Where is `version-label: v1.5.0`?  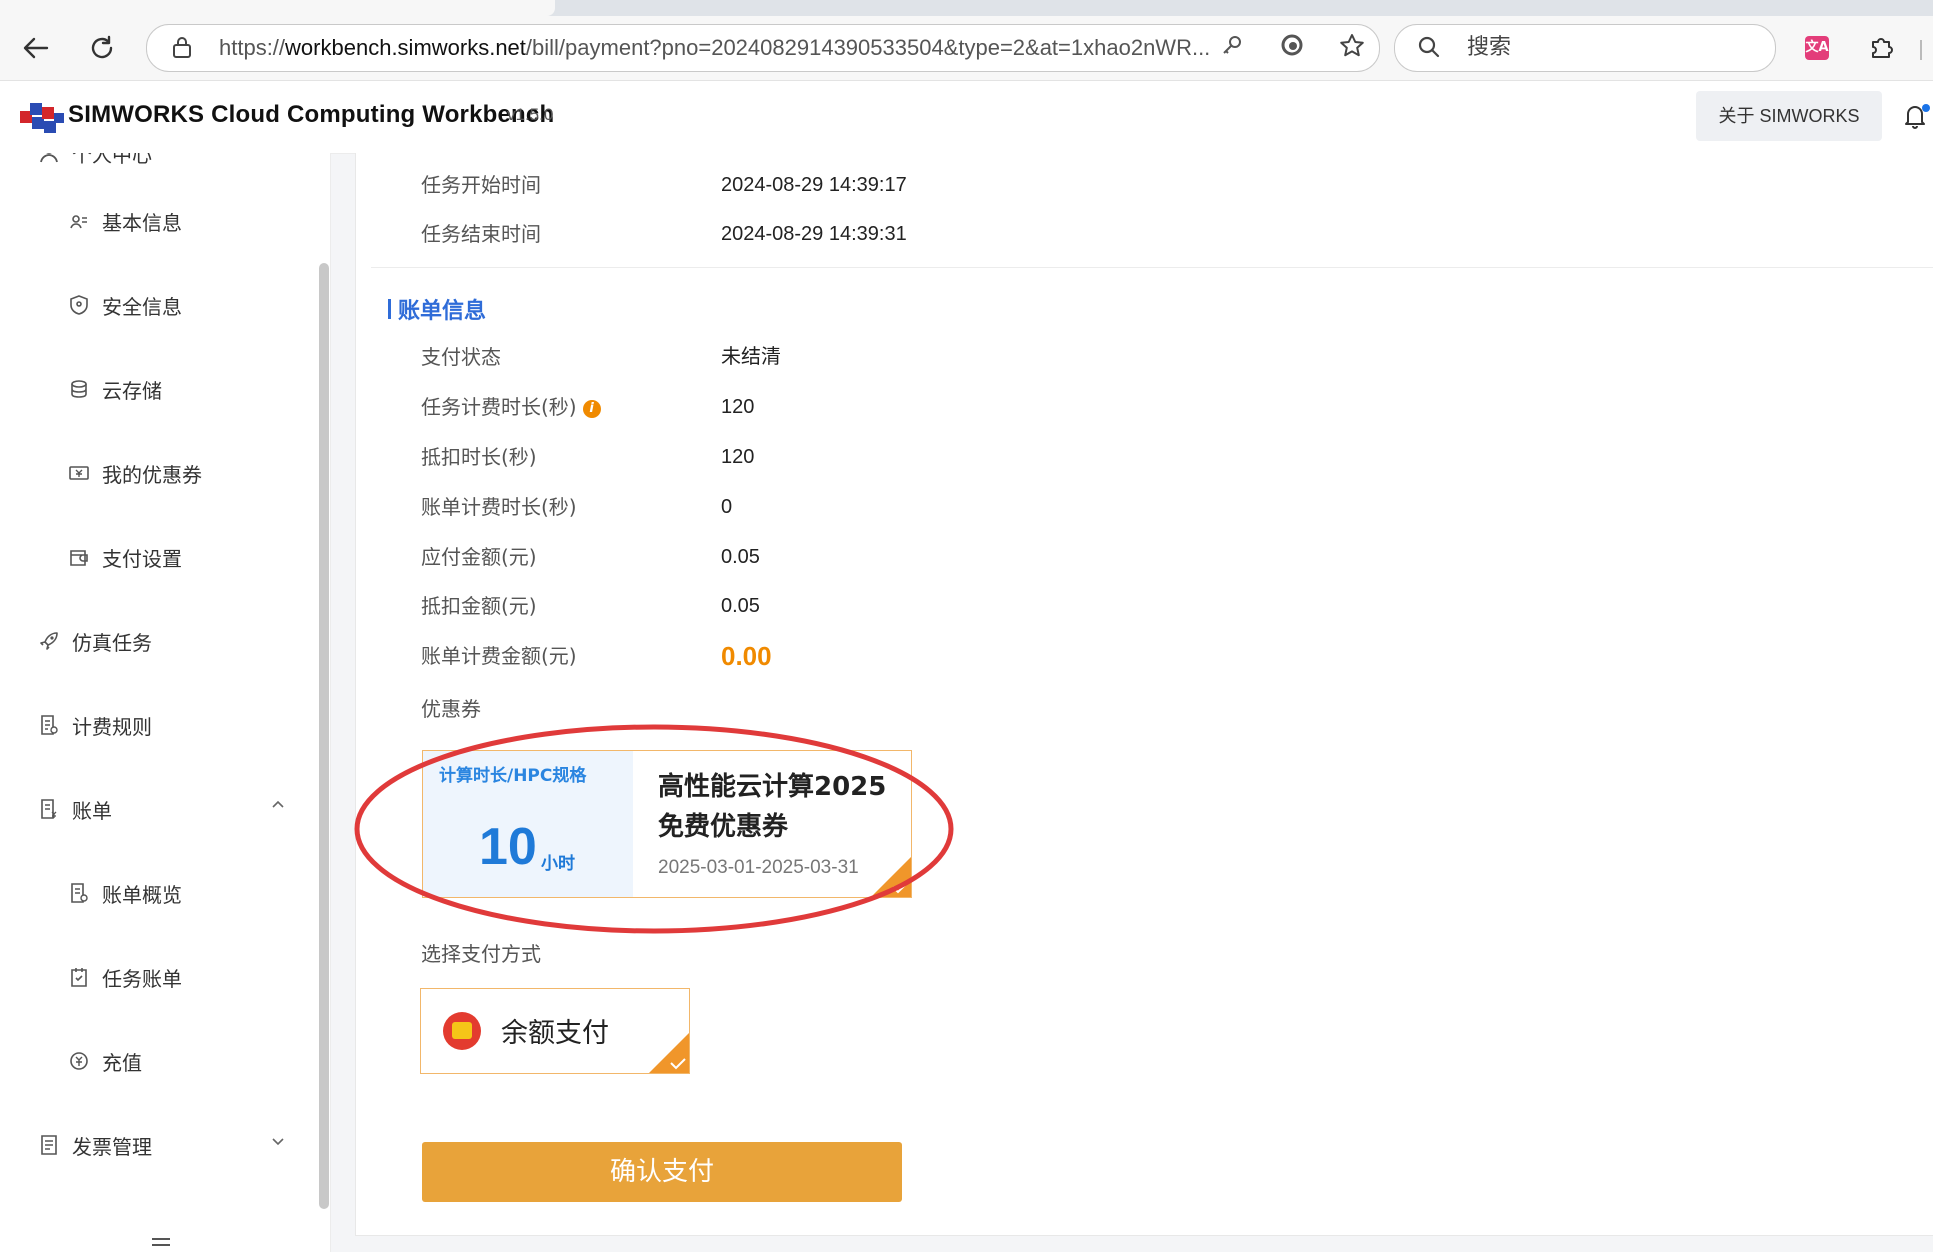 version-label: v1.5.0 is located at coordinates (530, 114).